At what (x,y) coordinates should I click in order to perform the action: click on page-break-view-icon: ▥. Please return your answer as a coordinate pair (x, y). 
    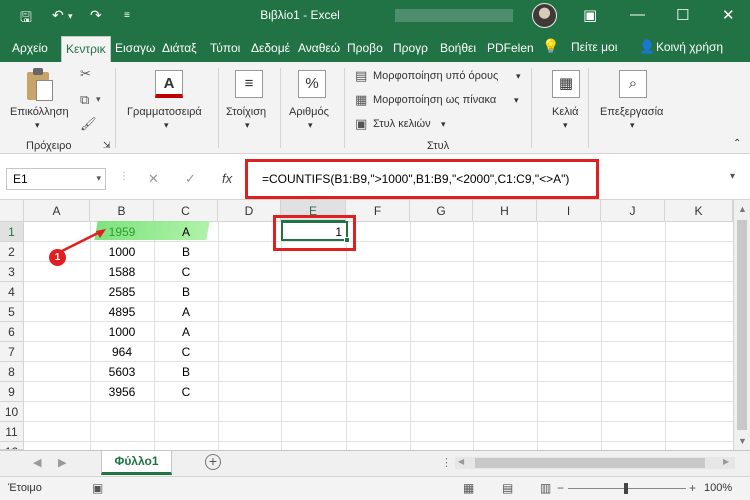
    Looking at the image, I should click on (545, 488).